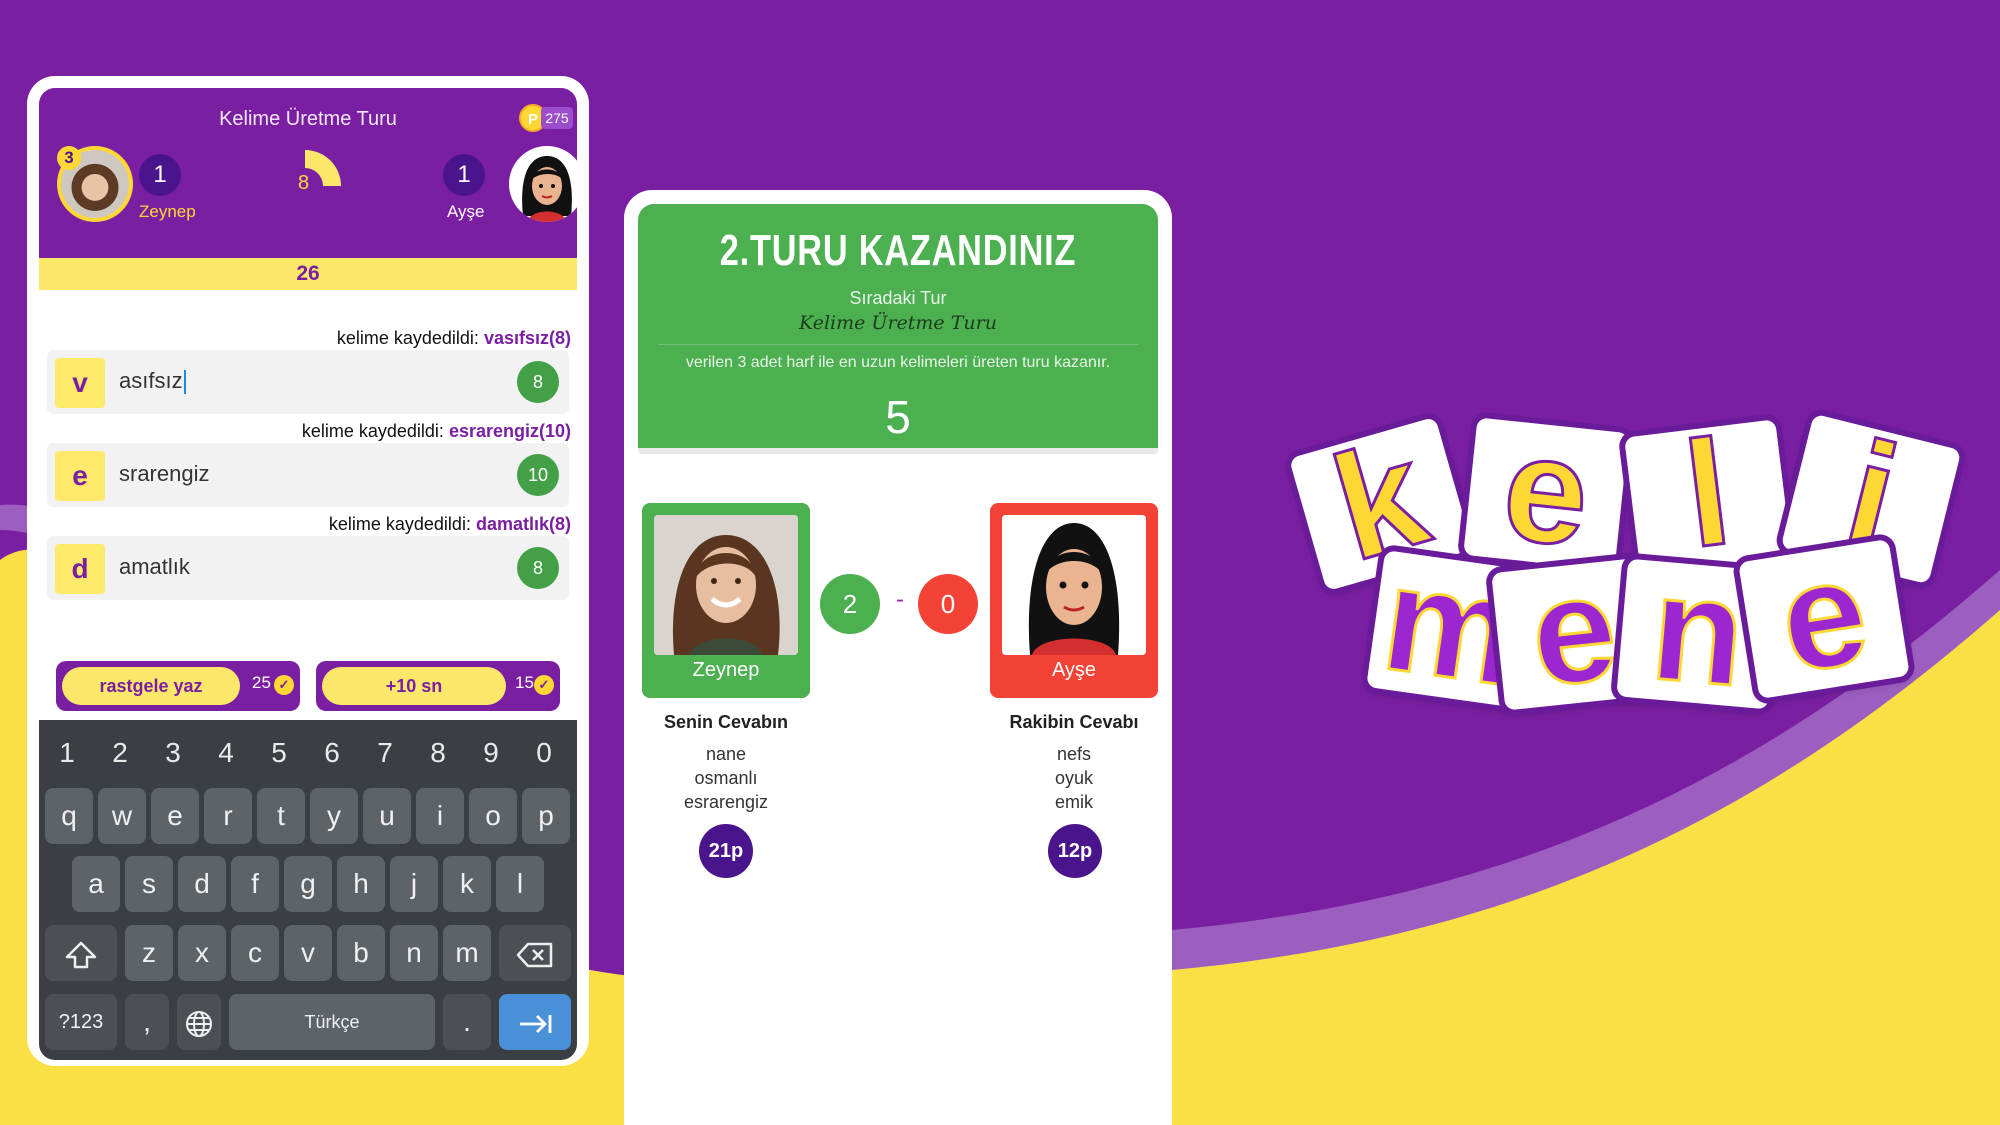 The height and width of the screenshot is (1125, 2000). Describe the element at coordinates (1824, 615) in the screenshot. I see `logo-tile: e` at that location.